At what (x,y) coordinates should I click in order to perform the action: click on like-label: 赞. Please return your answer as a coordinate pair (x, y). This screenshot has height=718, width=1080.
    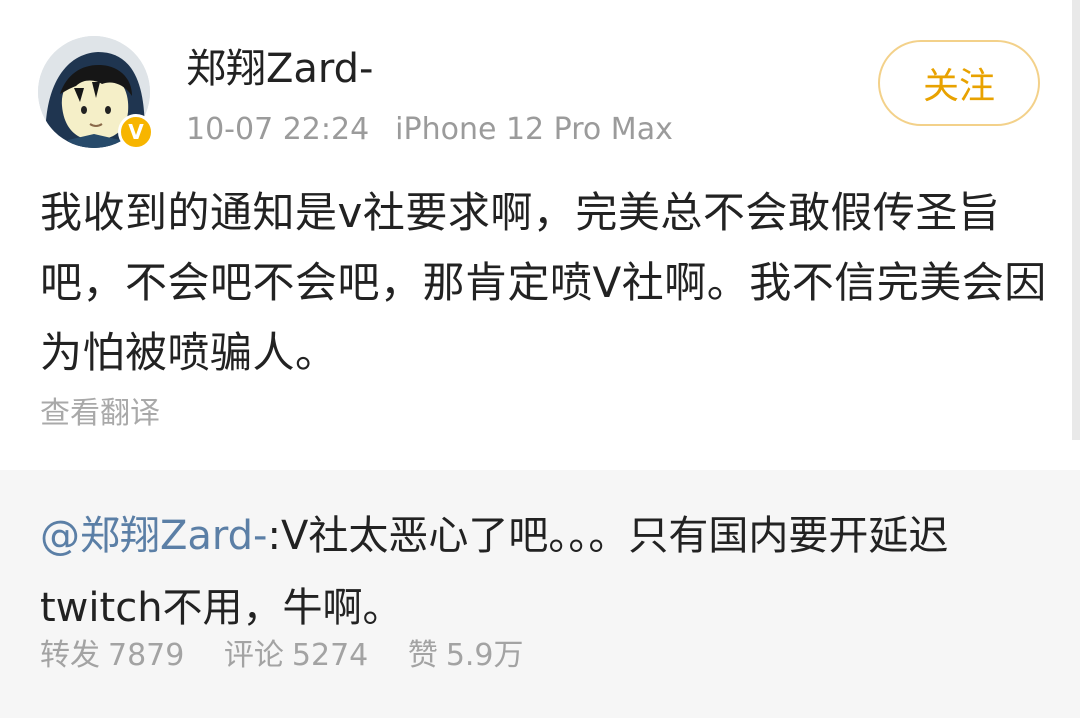
    Looking at the image, I should click on (422, 655).